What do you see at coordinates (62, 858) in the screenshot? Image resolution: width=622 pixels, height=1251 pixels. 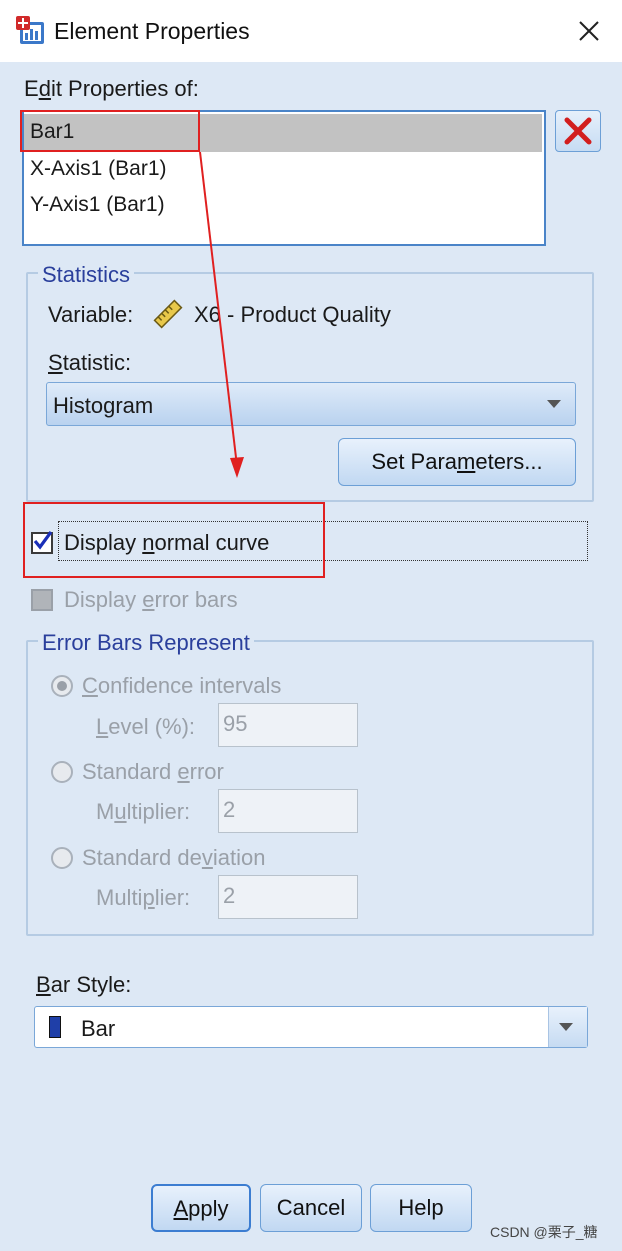 I see `standard-deviation-radio` at bounding box center [62, 858].